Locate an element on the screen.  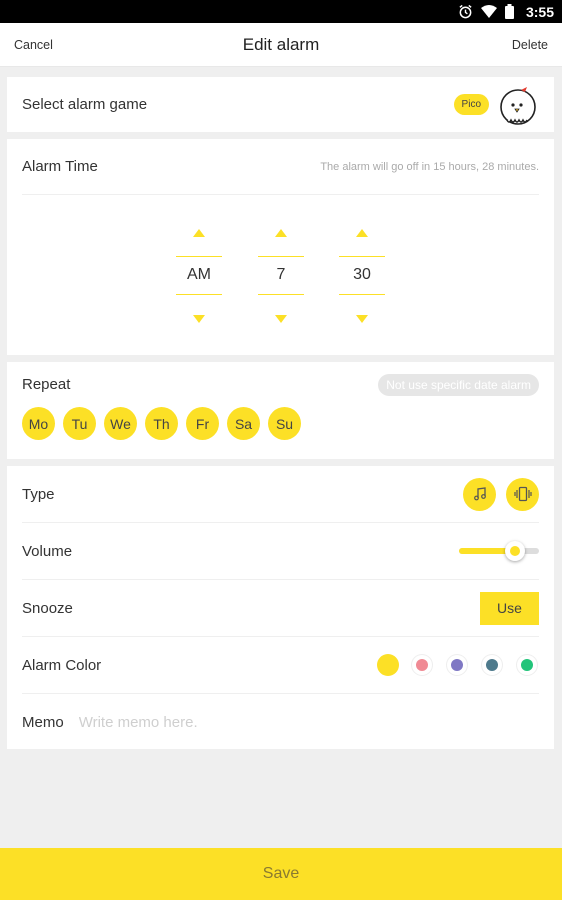
ampm-value: AM is located at coordinates (199, 274).